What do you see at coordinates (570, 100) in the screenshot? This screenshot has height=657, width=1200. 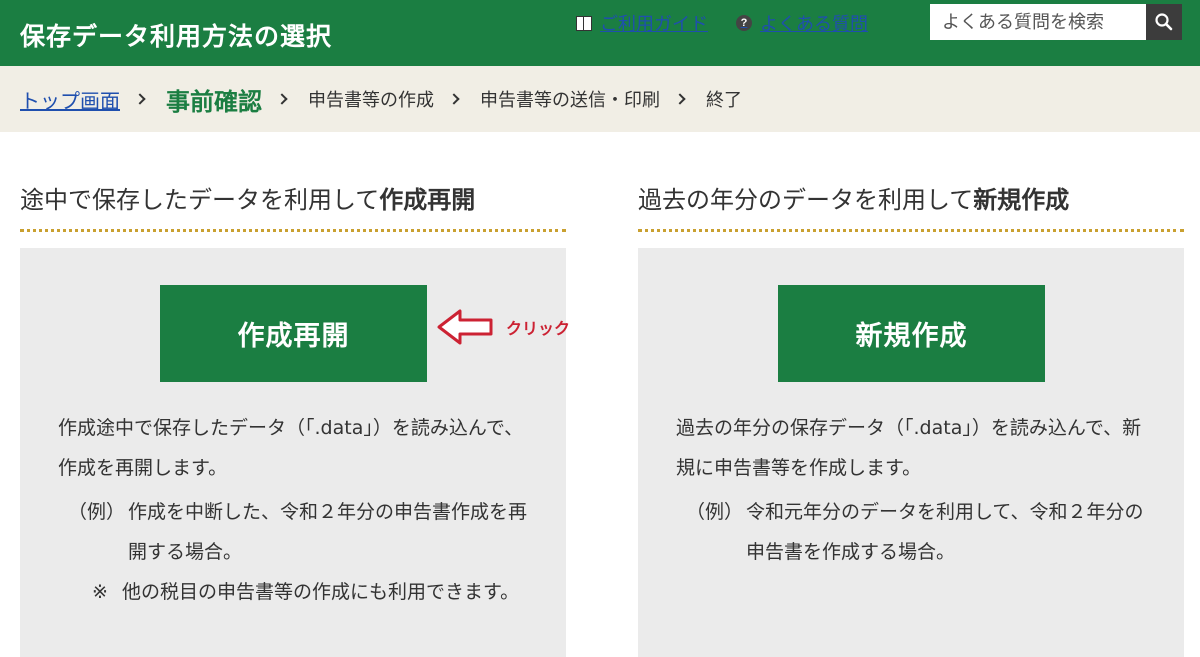 I see `breadcrumb-step-send: 申告書等の送信・印刷` at bounding box center [570, 100].